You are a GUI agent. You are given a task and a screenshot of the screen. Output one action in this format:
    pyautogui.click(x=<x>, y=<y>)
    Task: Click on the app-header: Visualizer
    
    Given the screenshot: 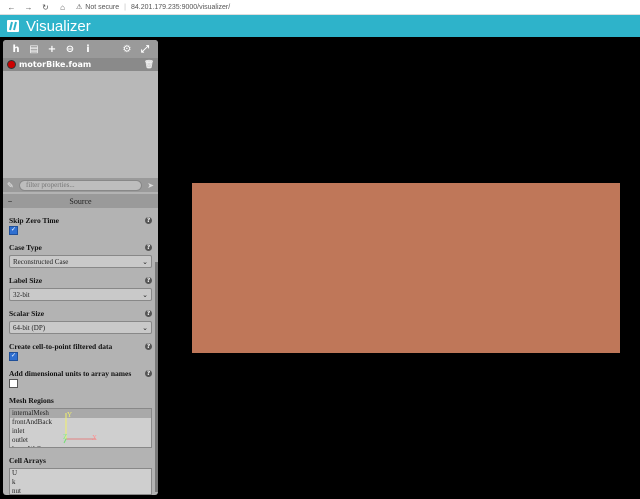 What is the action you would take?
    pyautogui.click(x=320, y=26)
    